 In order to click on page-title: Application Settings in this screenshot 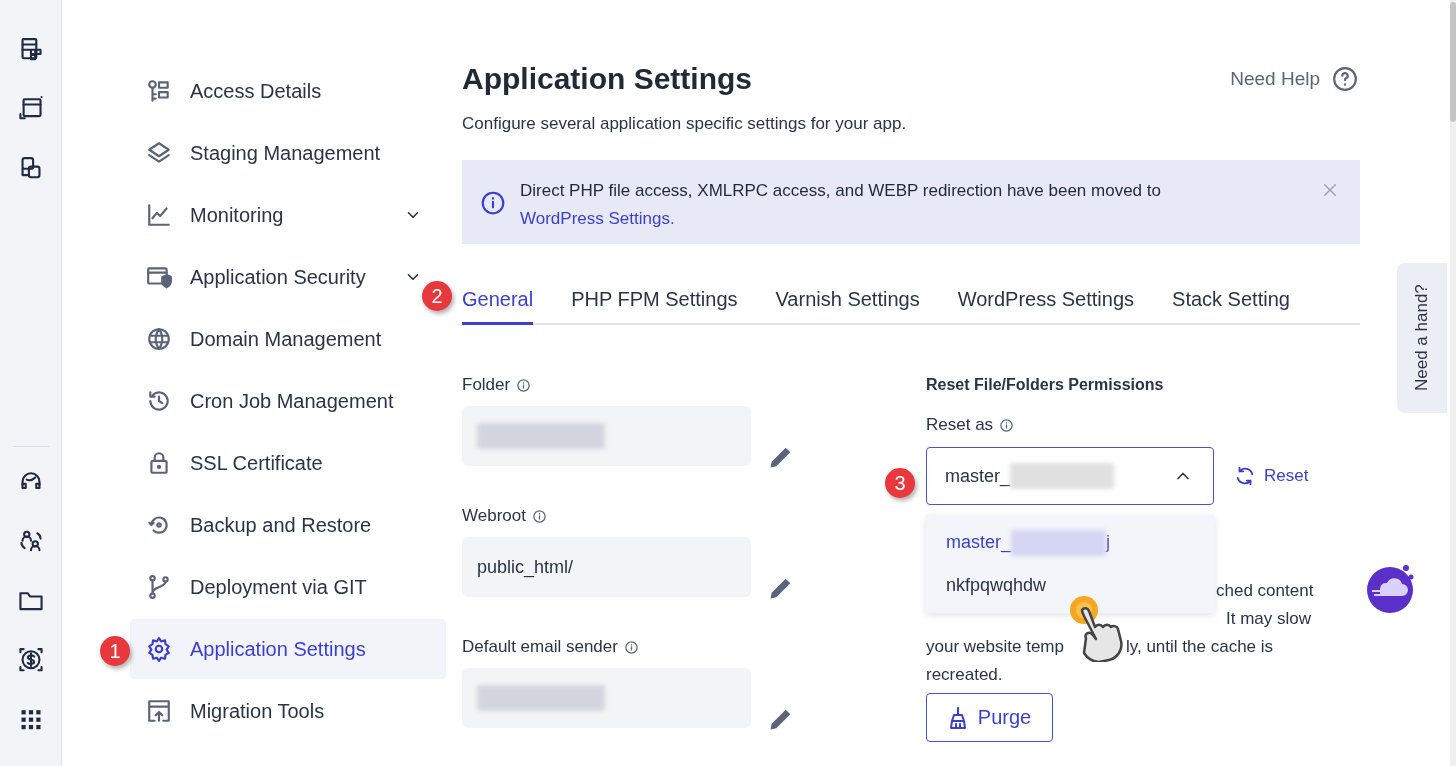, I will do `click(607, 79)`.